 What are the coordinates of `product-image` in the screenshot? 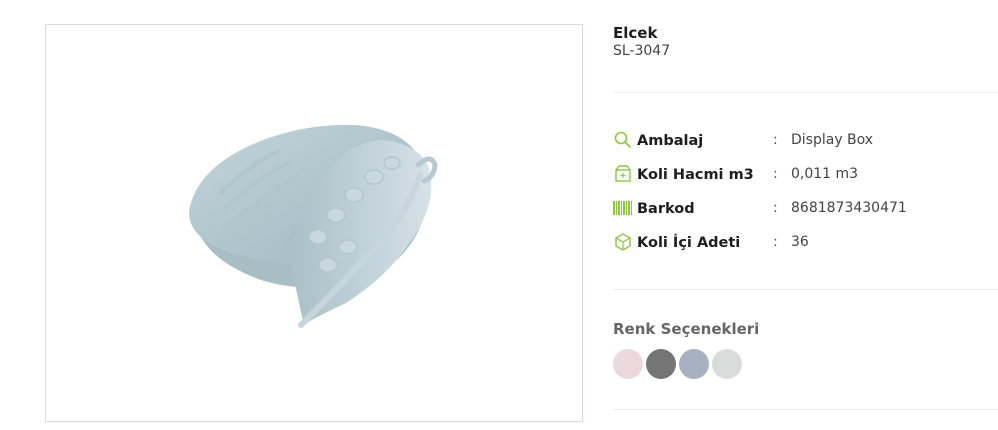 It's located at (313, 226).